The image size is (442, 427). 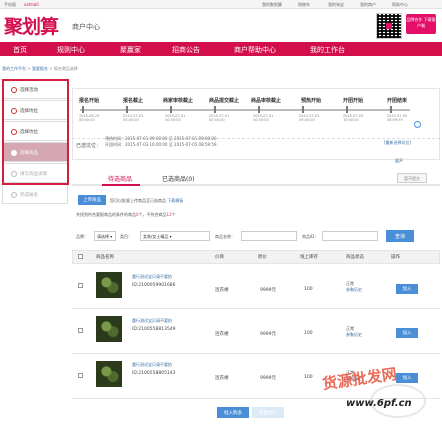 What do you see at coordinates (147, 200) in the screenshot?
I see `upload-hint: 您可以批量上传商品至已选商品 下载模板` at bounding box center [147, 200].